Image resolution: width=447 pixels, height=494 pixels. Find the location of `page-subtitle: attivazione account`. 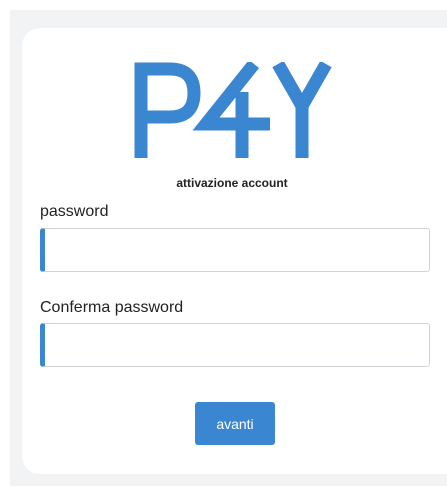

page-subtitle: attivazione account is located at coordinates (232, 183).